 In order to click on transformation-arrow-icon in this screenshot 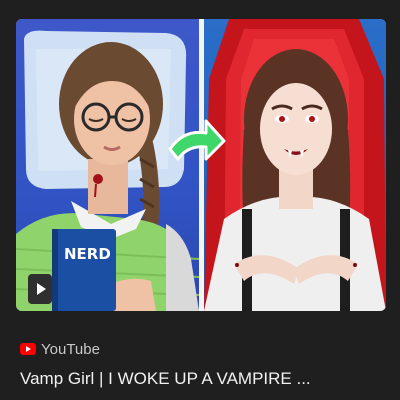, I will do `click(197, 140)`.